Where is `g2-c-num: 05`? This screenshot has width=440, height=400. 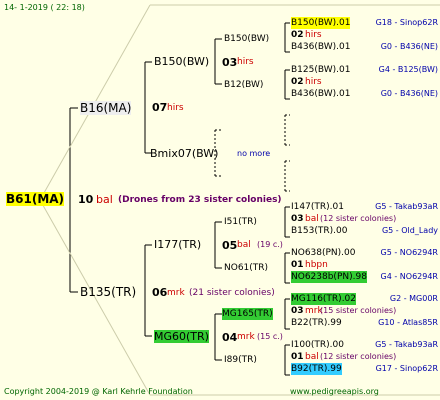
g2-c-num: 05 is located at coordinates (230, 245).